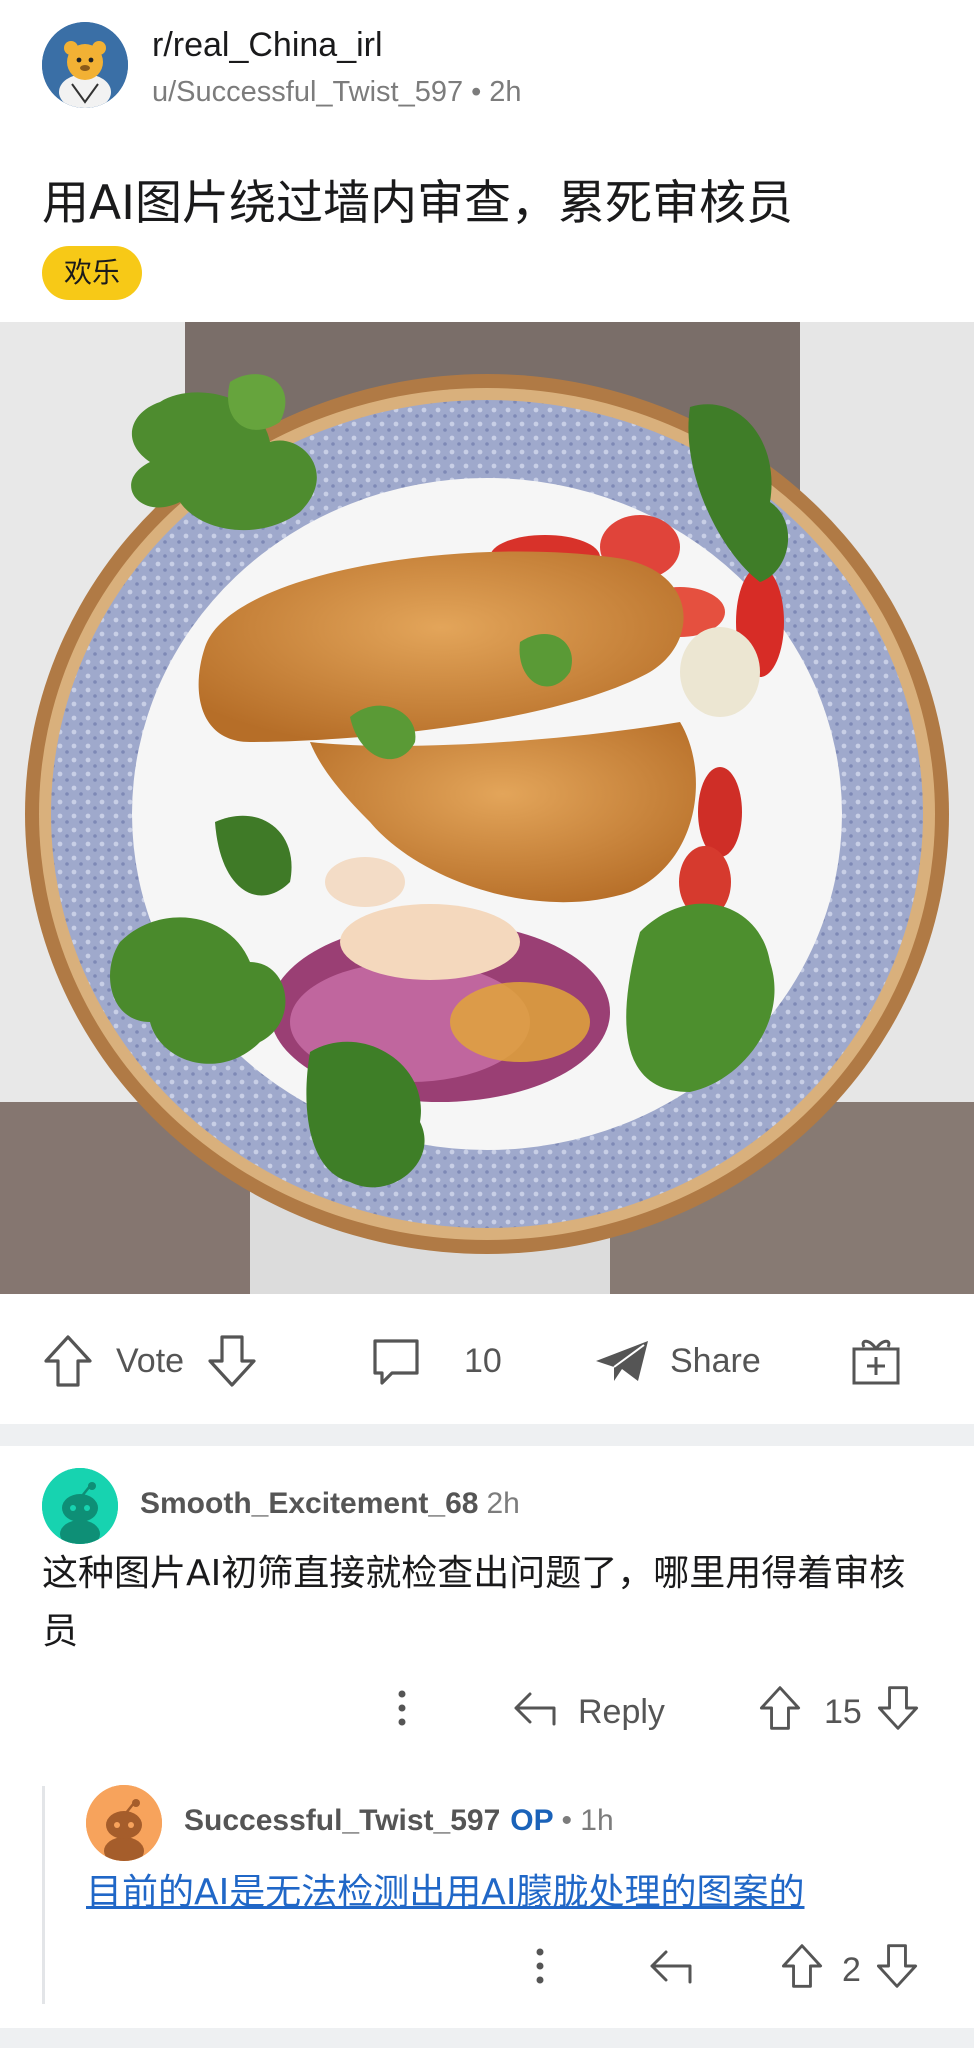 Image resolution: width=974 pixels, height=2048 pixels. What do you see at coordinates (85, 65) in the screenshot?
I see `subreddit-avatar` at bounding box center [85, 65].